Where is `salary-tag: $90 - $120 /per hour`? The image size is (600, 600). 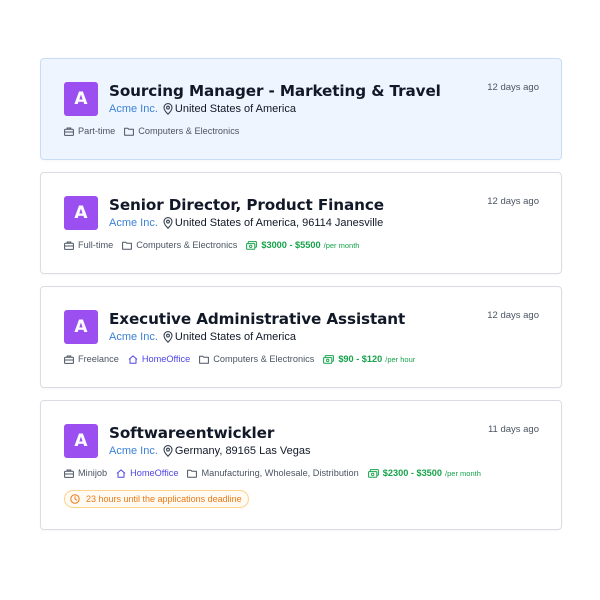
salary-tag: $90 - $120 /per hour is located at coordinates (369, 359).